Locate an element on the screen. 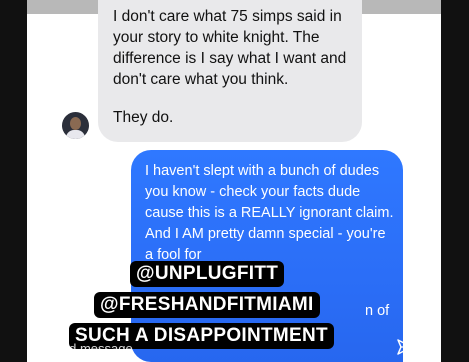 Image resolution: width=469 pixels, height=362 pixels. avatar-face is located at coordinates (75, 123).